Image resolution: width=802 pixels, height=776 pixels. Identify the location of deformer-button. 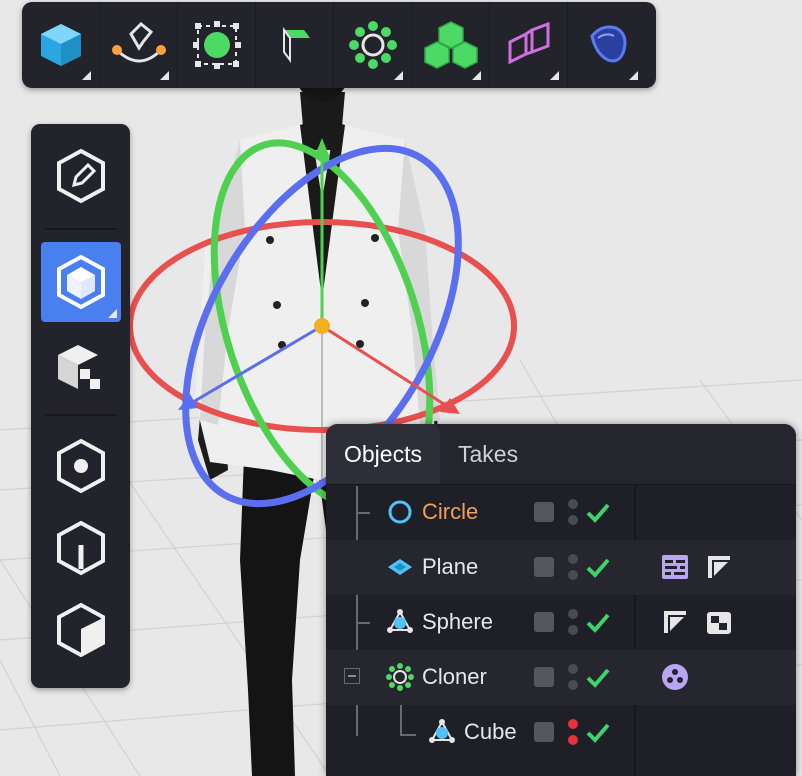
(529, 45).